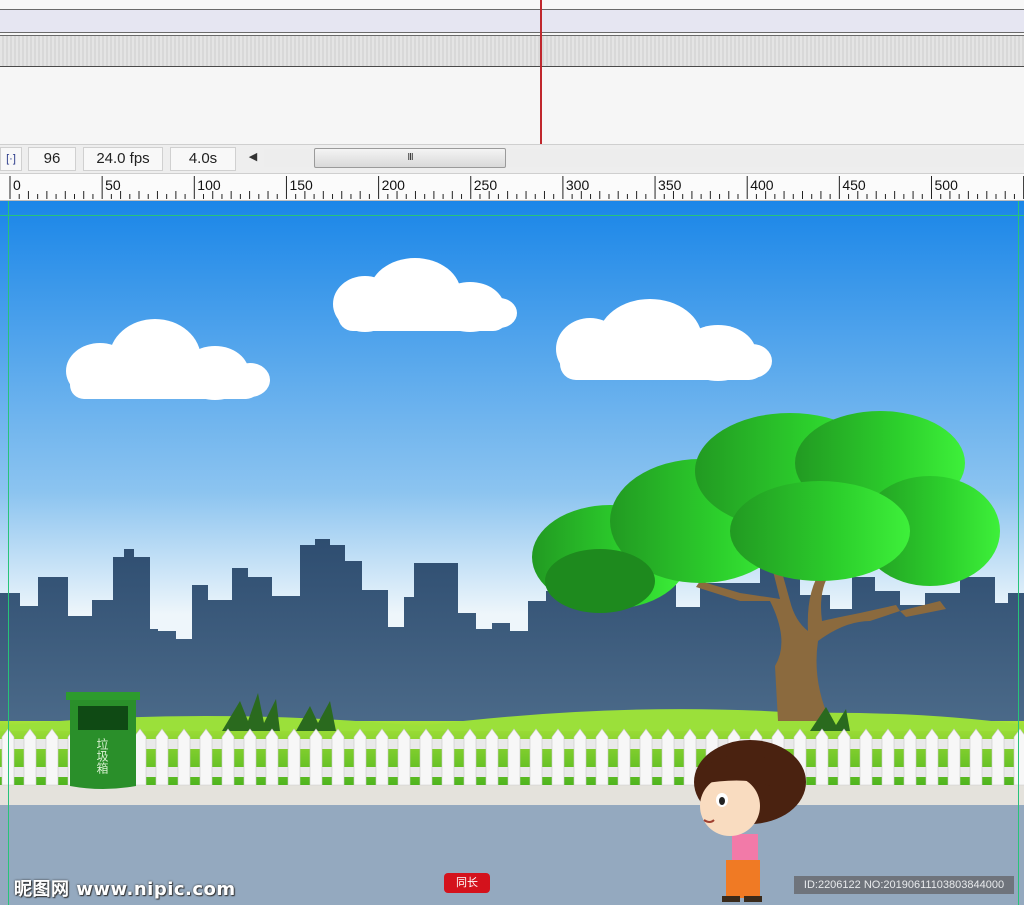 This screenshot has height=905, width=1024. Describe the element at coordinates (203, 159) in the screenshot. I see `elapsed-time-display: 4.0s` at that location.